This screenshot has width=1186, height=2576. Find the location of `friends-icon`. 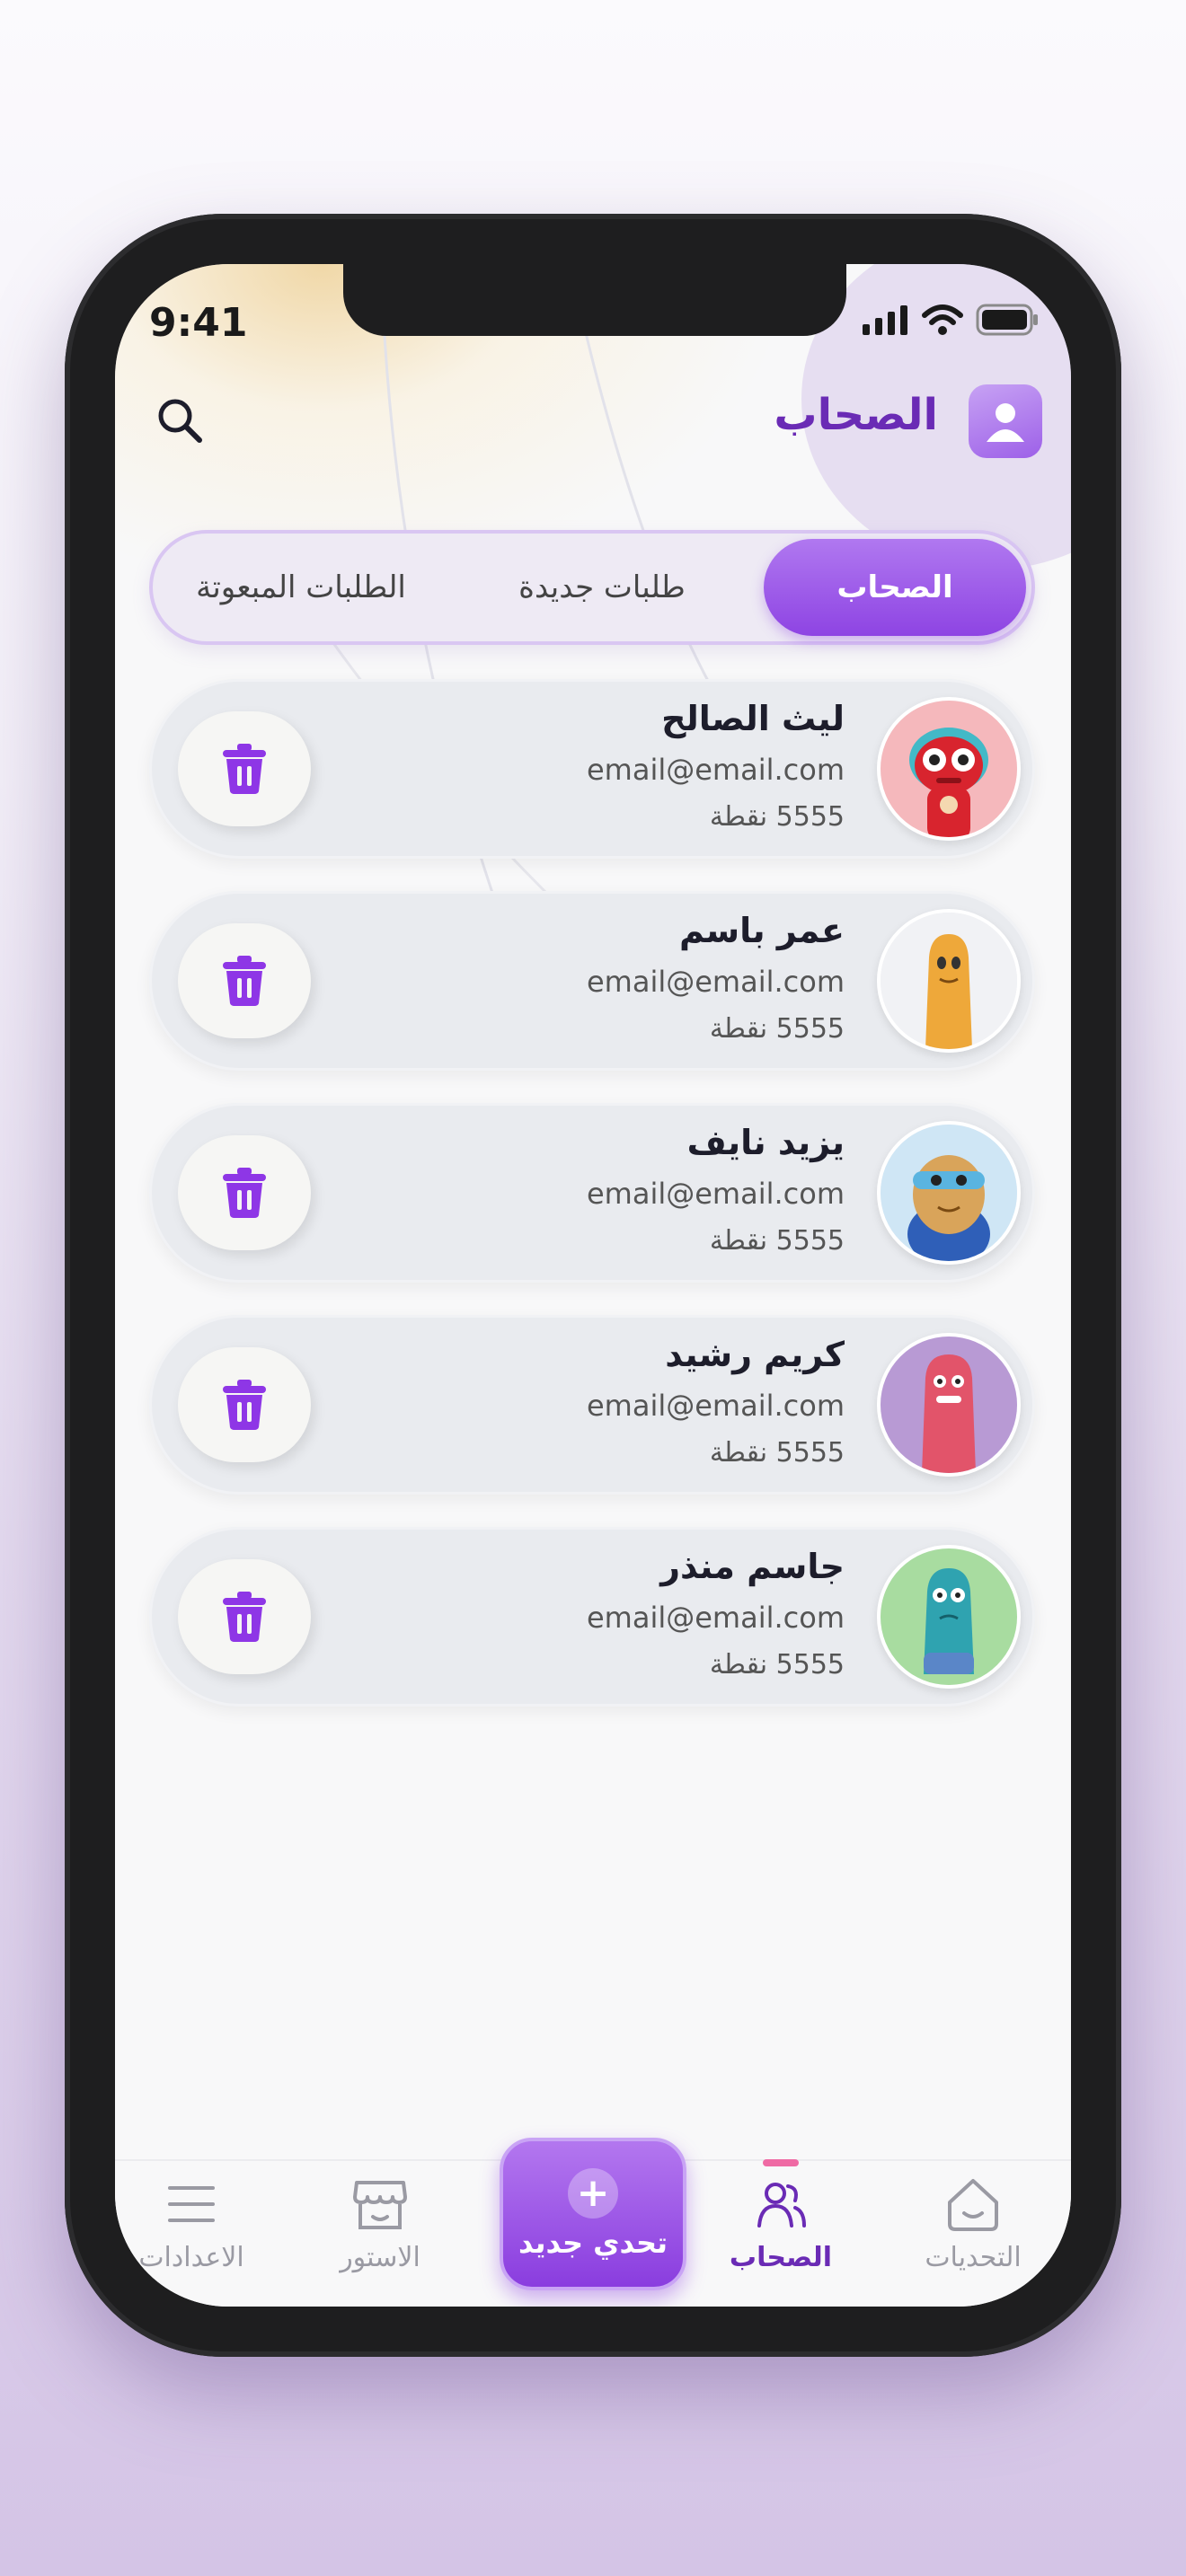

friends-icon is located at coordinates (781, 2205).